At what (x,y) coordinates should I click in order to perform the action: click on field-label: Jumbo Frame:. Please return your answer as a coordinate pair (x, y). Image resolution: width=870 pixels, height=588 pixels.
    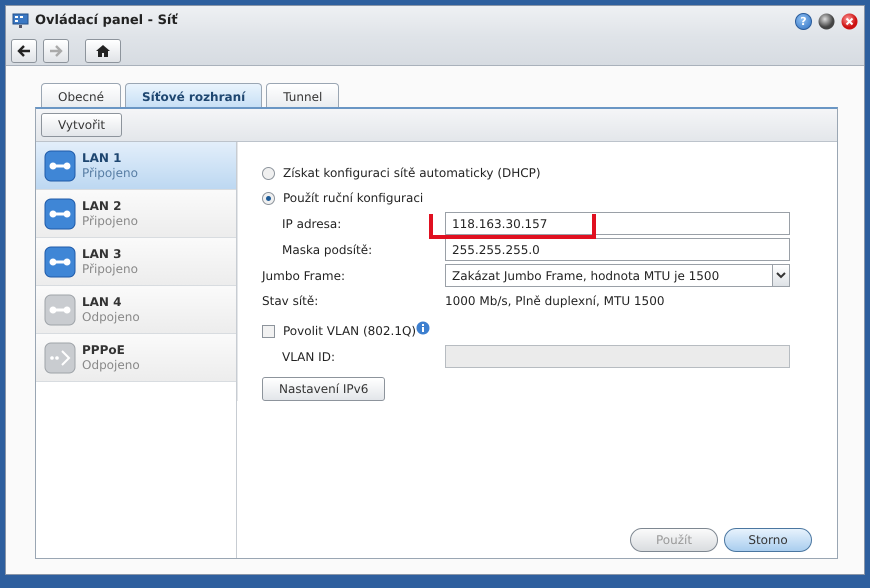
    Looking at the image, I should click on (304, 276).